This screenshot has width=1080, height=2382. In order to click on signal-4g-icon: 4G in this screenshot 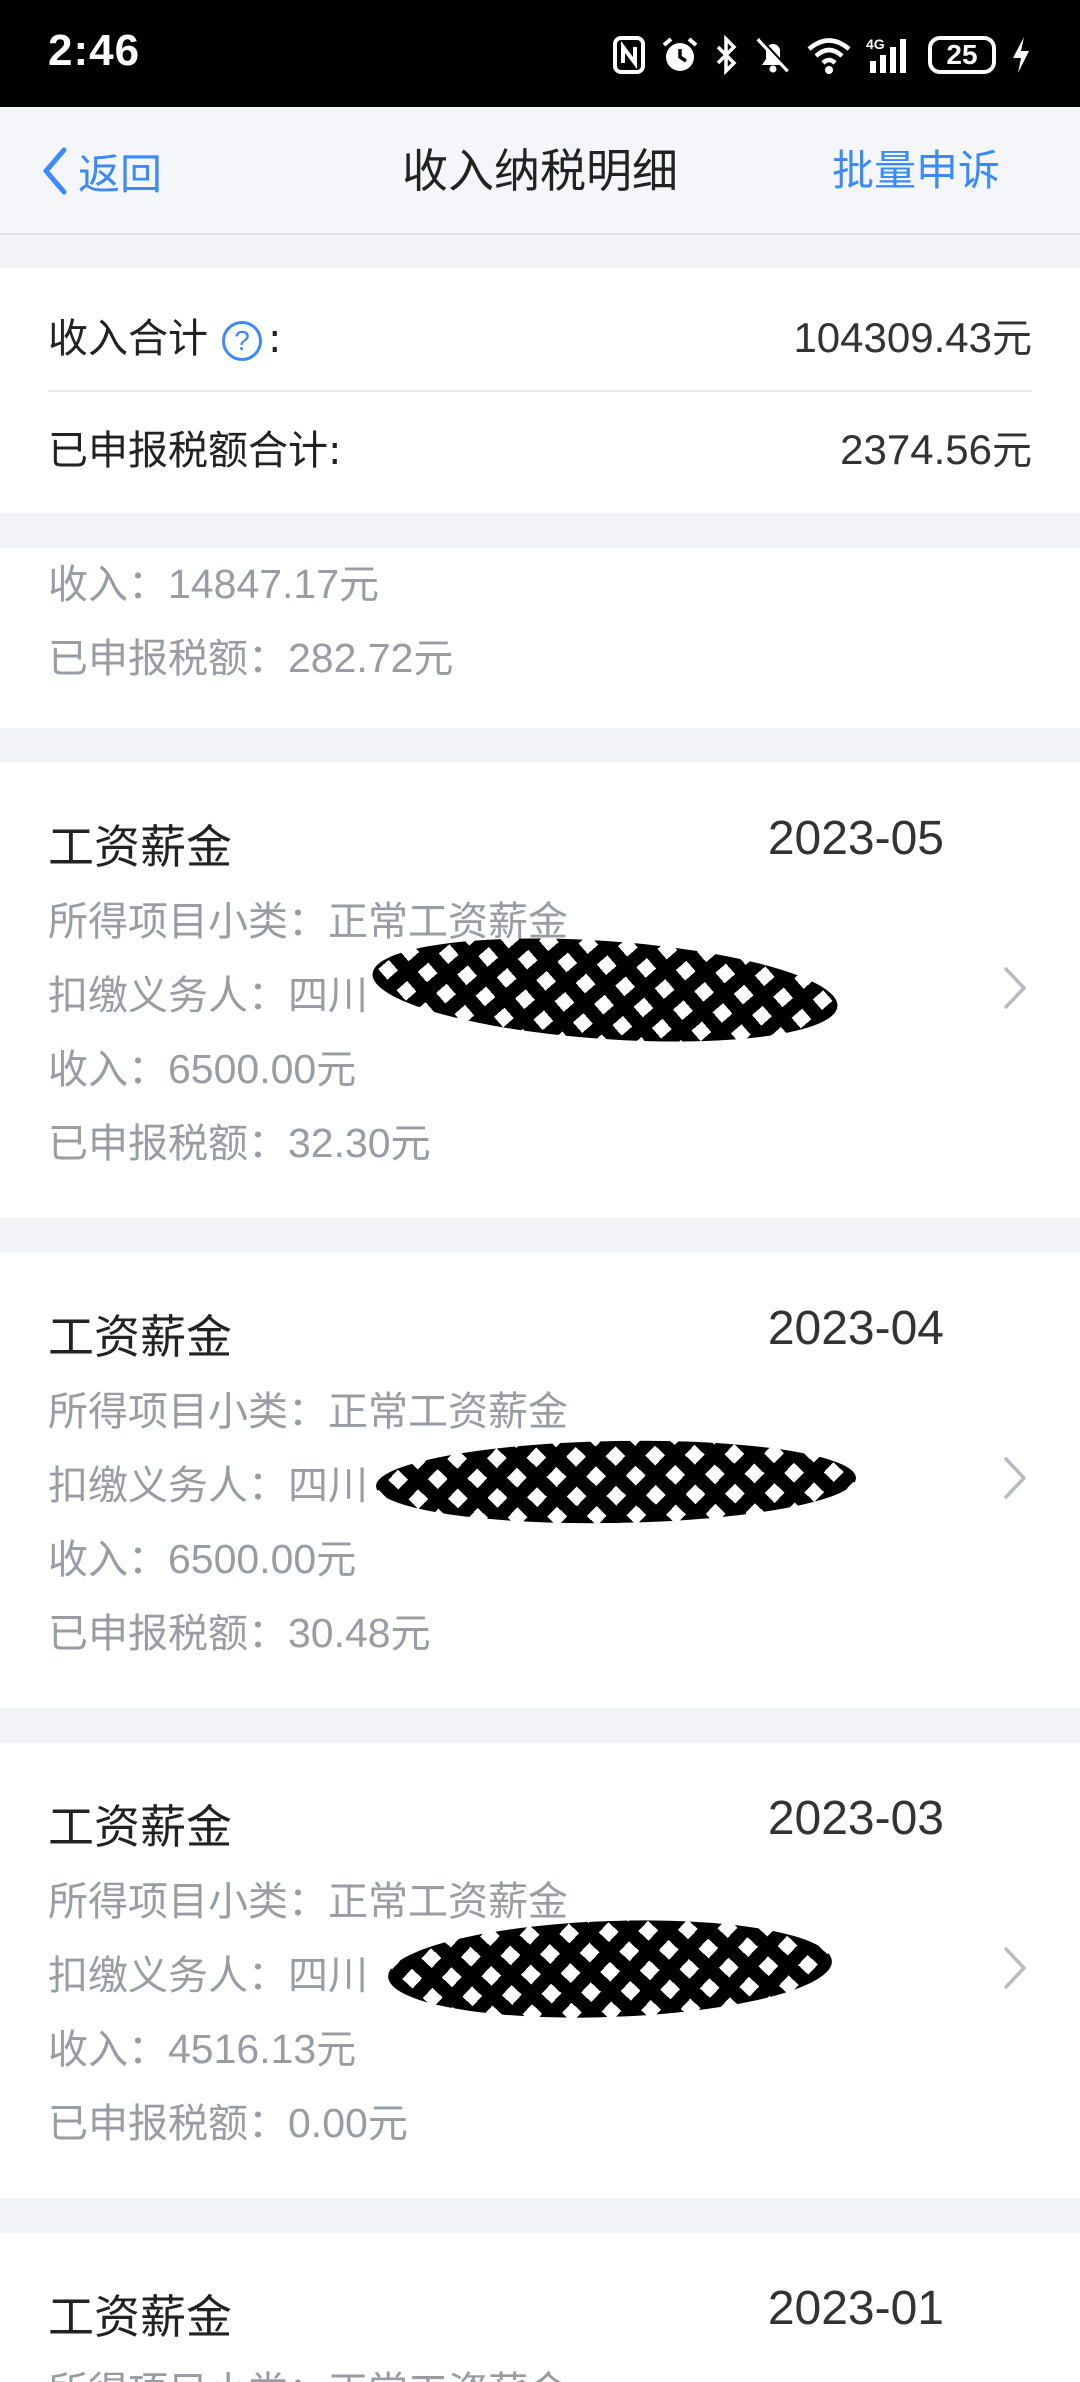, I will do `click(886, 54)`.